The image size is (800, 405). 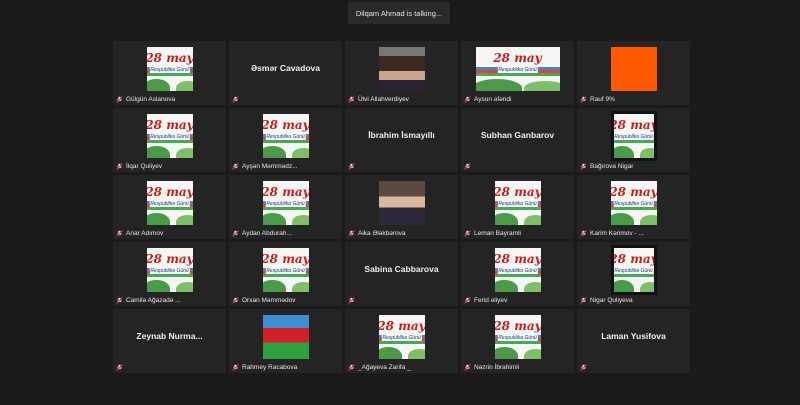 I want to click on participant-tile: Aika Ələkbərova, so click(x=401, y=207).